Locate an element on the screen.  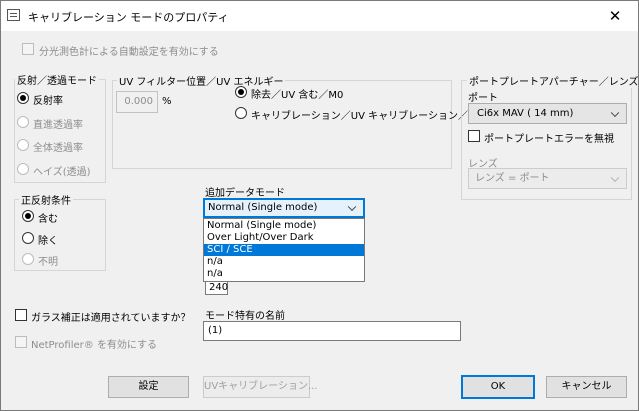
data-mode-option-selected: SCI / SCE is located at coordinates (284, 250).